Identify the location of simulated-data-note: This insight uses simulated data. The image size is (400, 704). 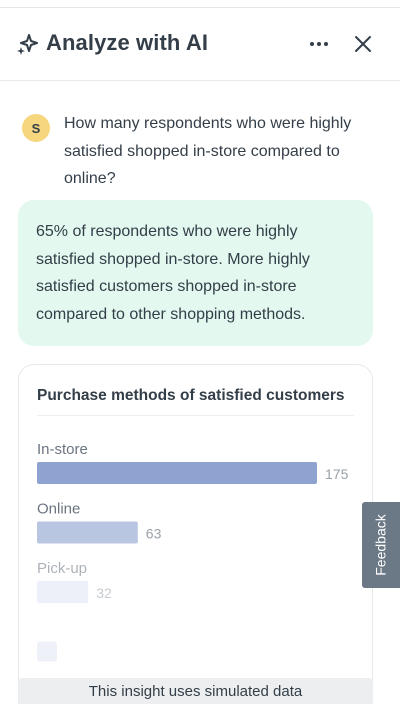
(195, 691).